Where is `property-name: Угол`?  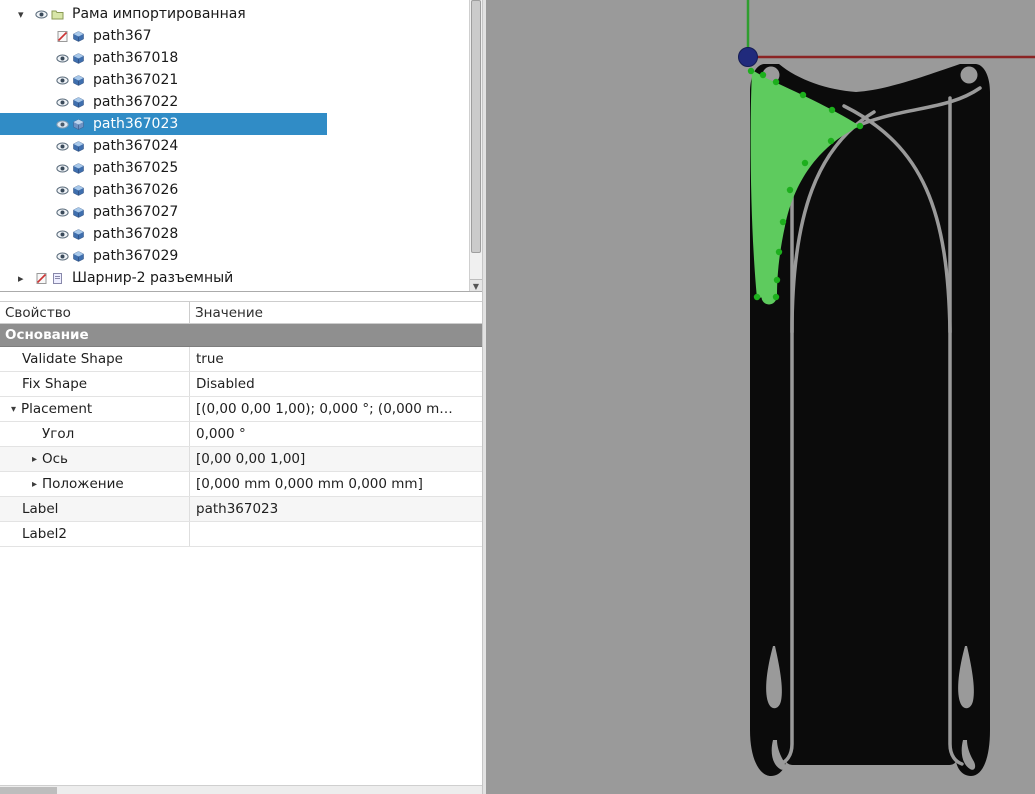
property-name: Угол is located at coordinates (58, 434).